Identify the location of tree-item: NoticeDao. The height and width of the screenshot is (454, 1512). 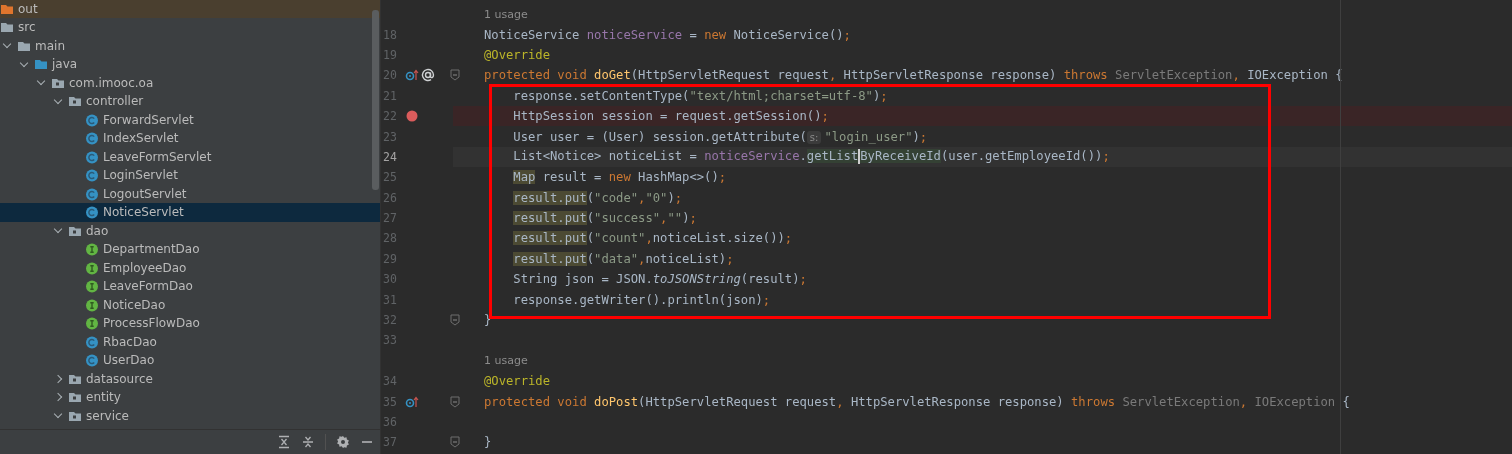
(134, 304).